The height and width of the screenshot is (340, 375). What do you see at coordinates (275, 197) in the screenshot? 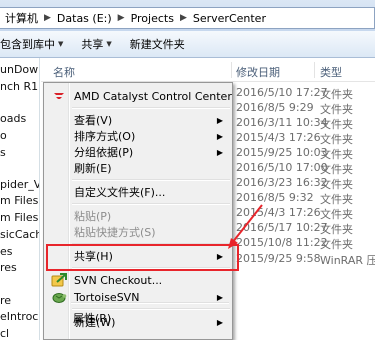
I see `row-date: 2016/8/5 9:32` at bounding box center [275, 197].